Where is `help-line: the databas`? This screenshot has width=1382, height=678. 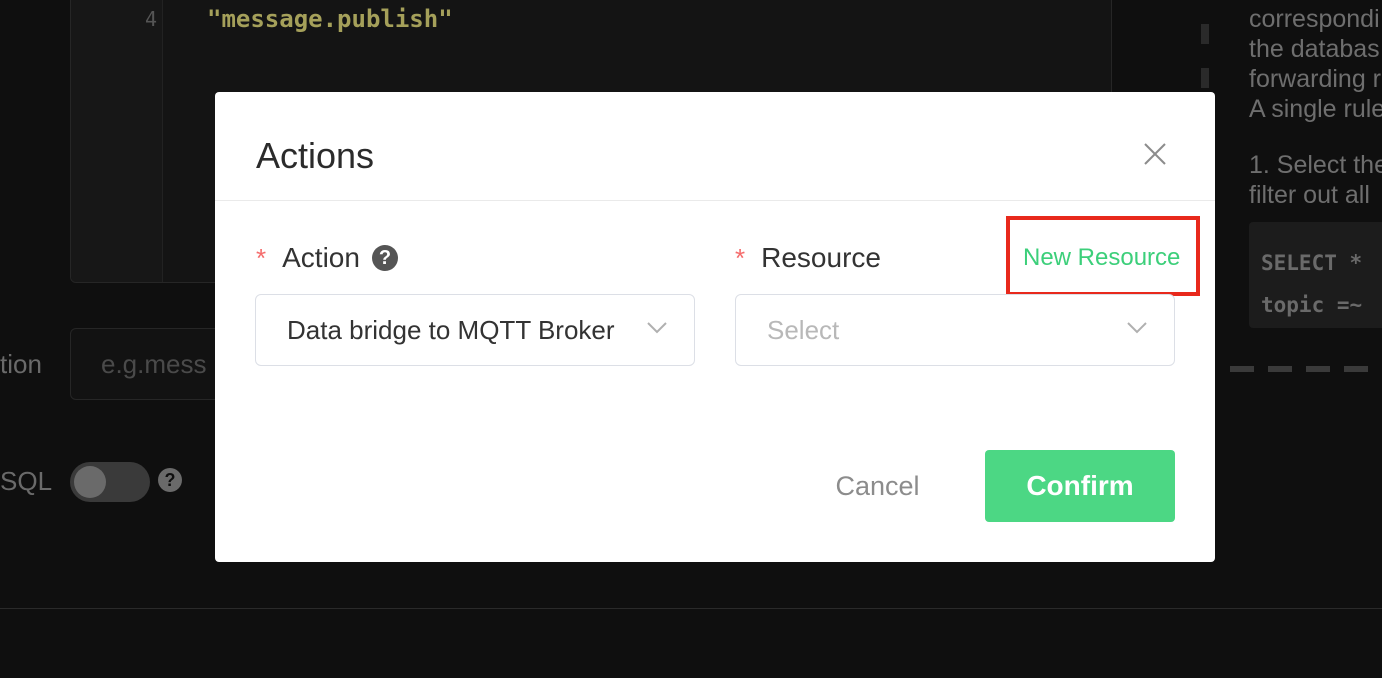 help-line: the databas is located at coordinates (1314, 49).